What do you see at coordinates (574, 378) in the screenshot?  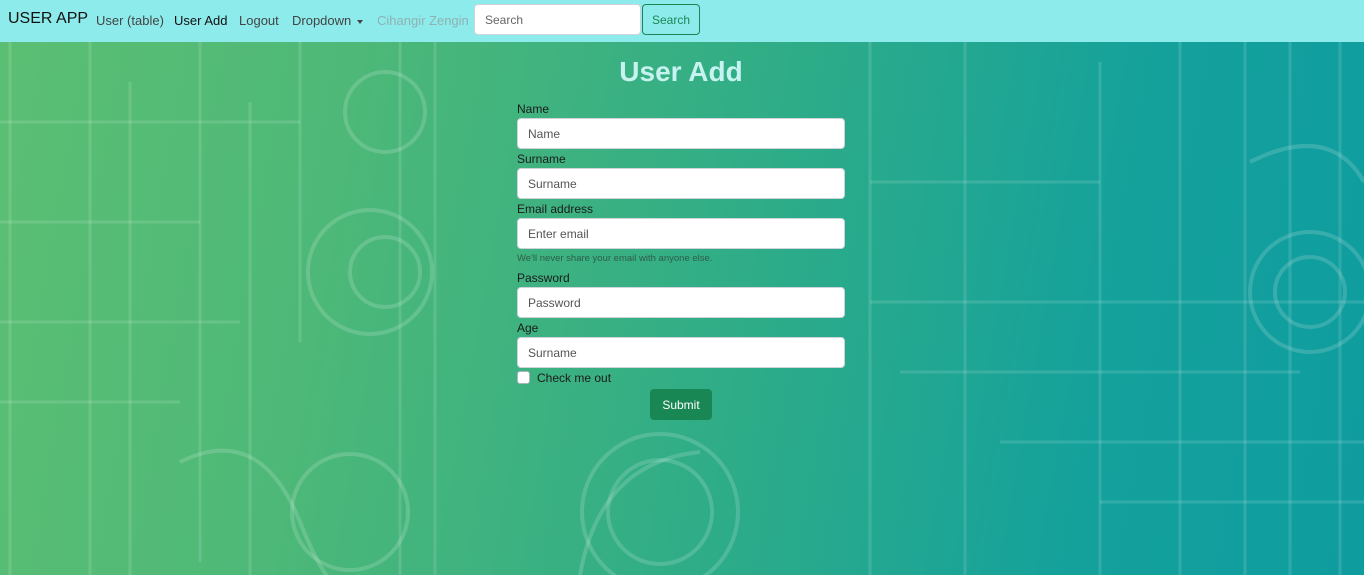 I see `check-me-out-label: Check me out` at bounding box center [574, 378].